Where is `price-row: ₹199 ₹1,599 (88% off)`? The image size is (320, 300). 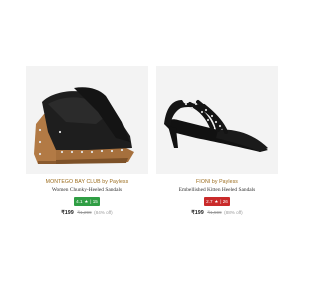 price-row: ₹199 ₹1,599 (88% off) is located at coordinates (217, 213).